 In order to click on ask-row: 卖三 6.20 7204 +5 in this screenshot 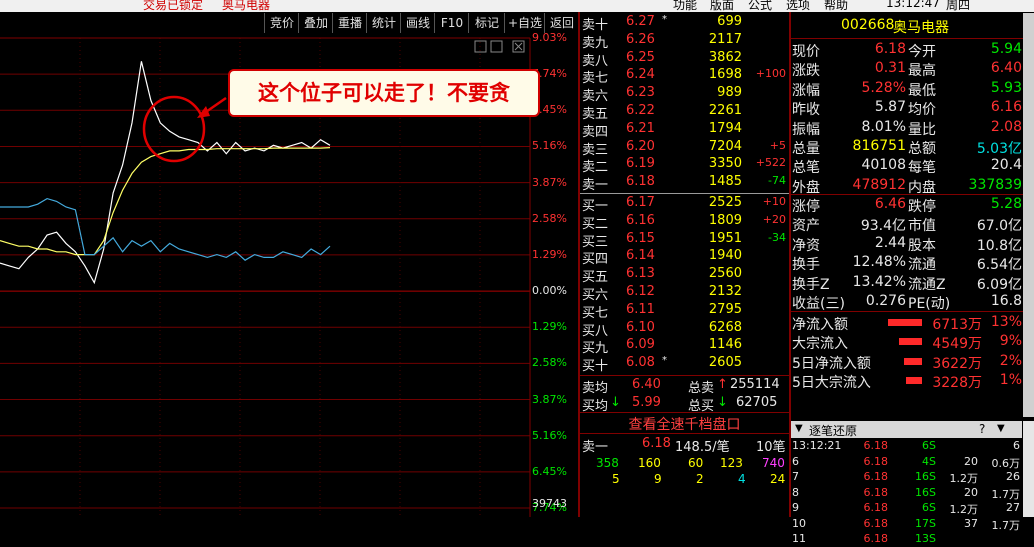, I will do `click(685, 148)`.